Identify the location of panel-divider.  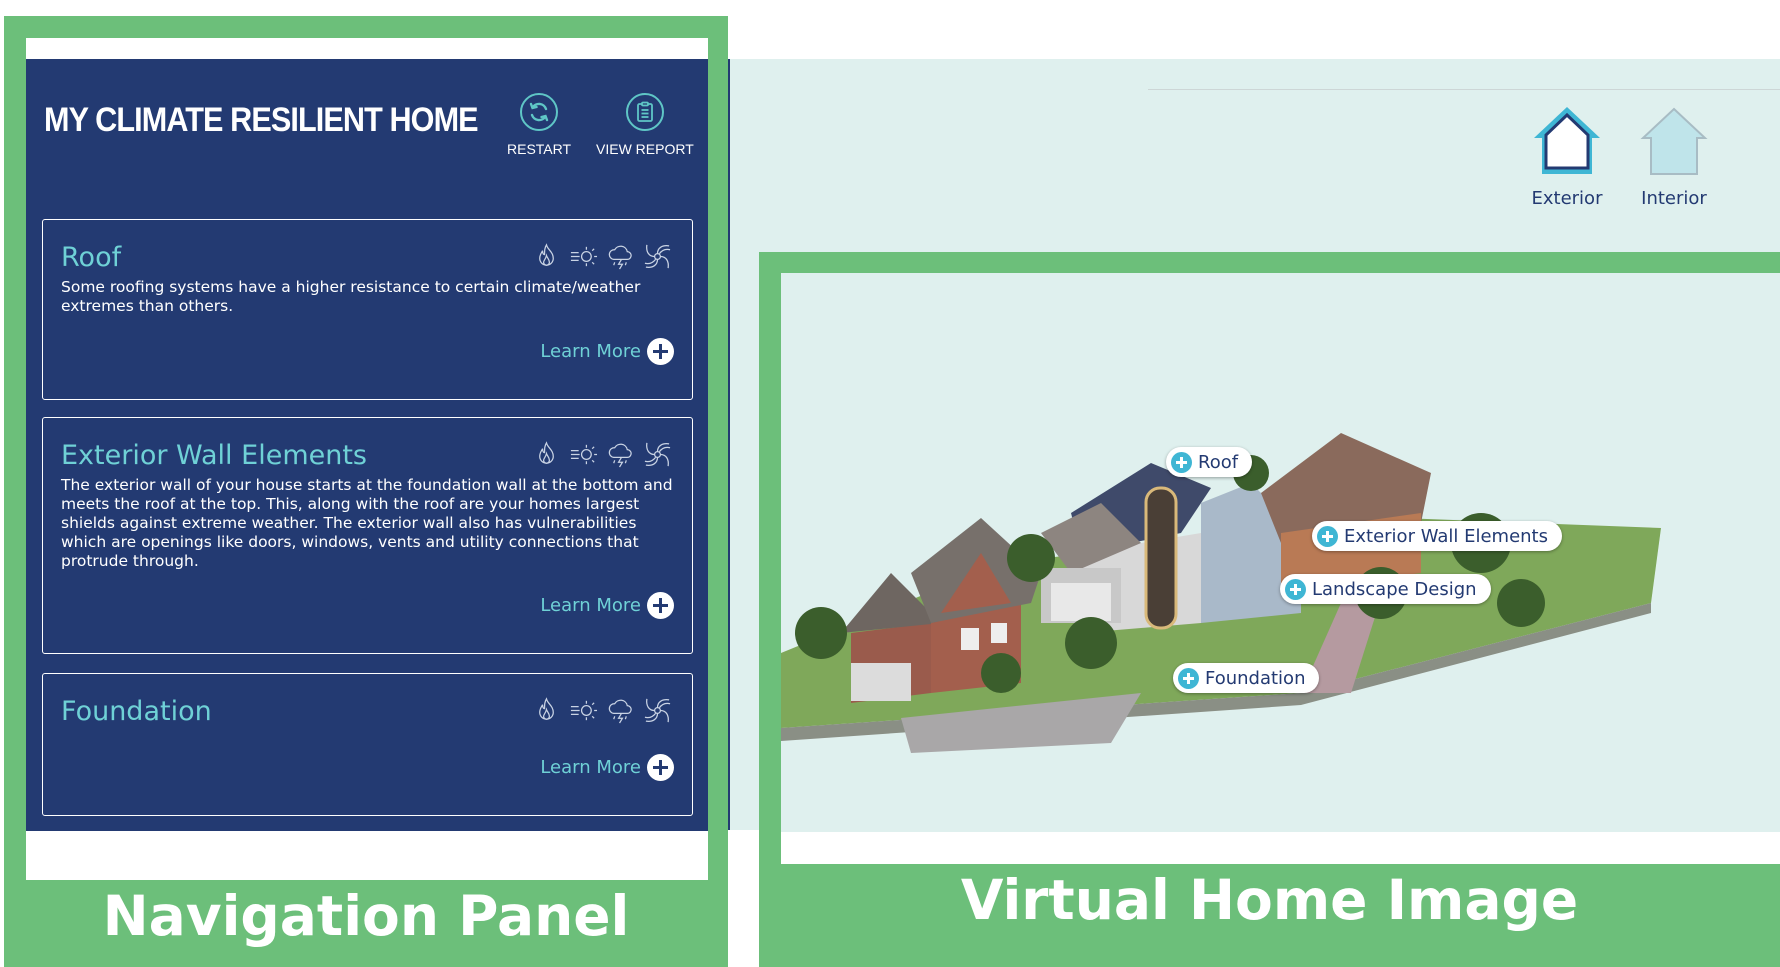
(729, 444).